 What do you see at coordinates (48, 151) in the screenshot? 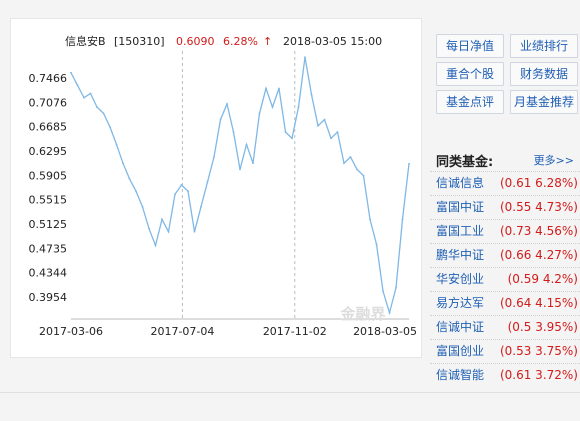
I see `y-tick-label: 0.6295` at bounding box center [48, 151].